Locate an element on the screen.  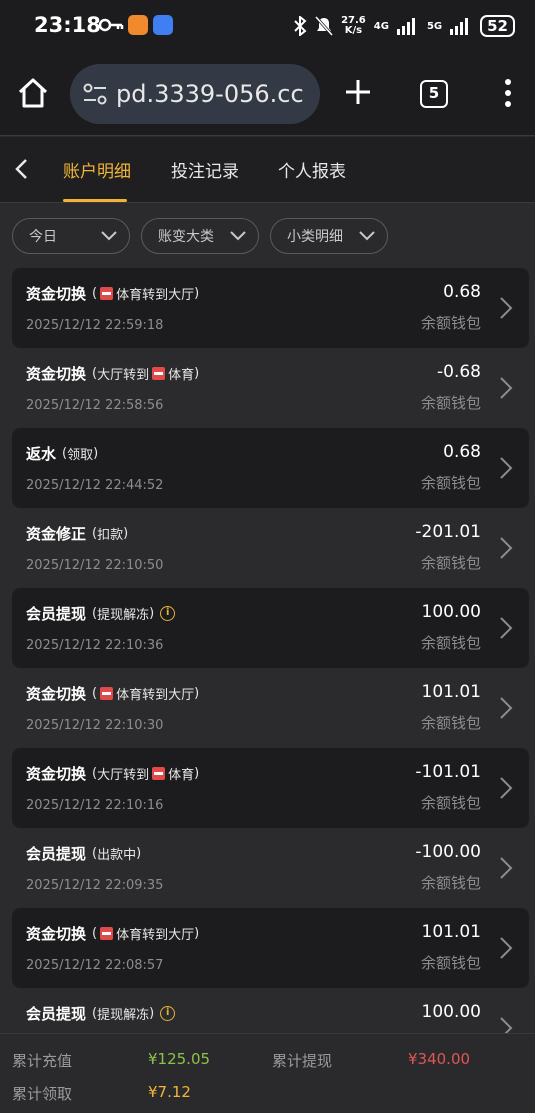
more-menu-icon is located at coordinates (508, 93).